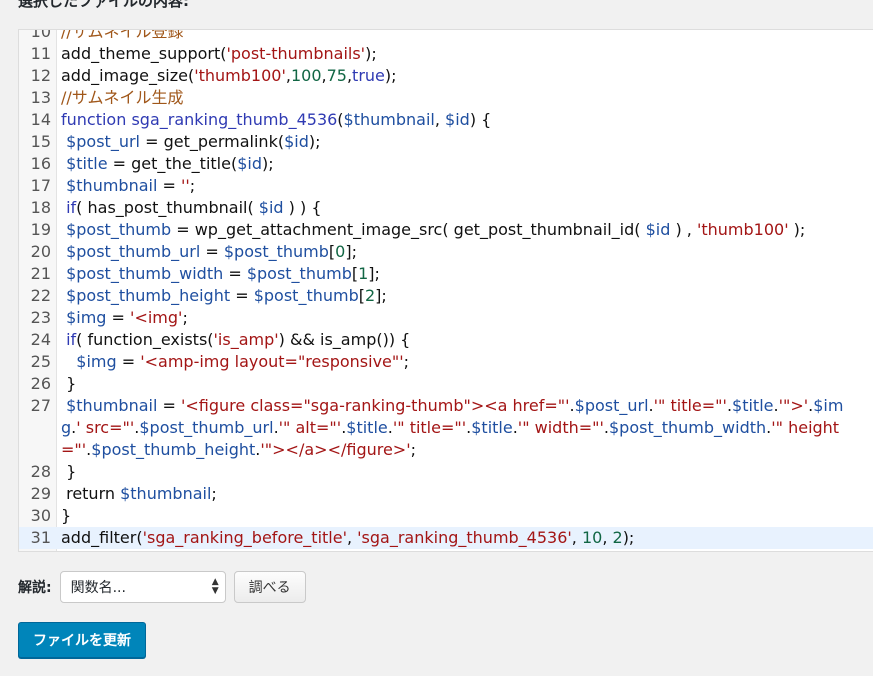 This screenshot has width=873, height=676. Describe the element at coordinates (40, 35) in the screenshot. I see `line-number: 10` at that location.